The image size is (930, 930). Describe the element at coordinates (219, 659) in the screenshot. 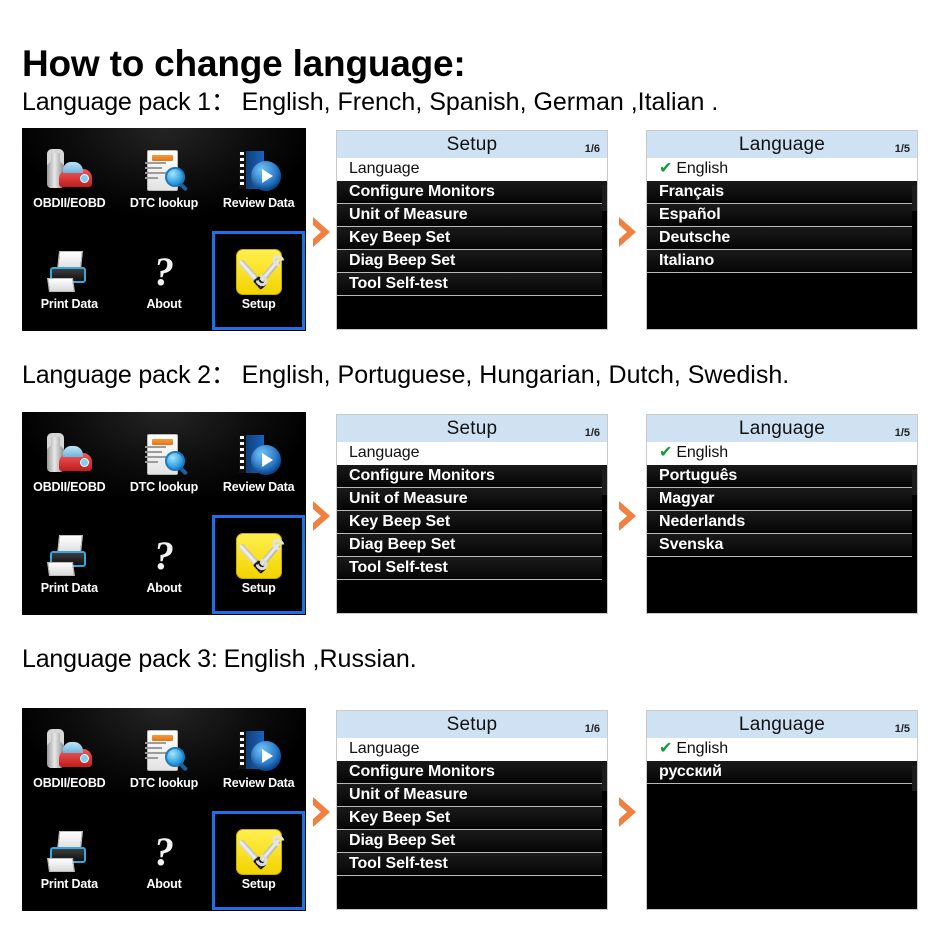

I see `pack-3-heading: Language pack 3: English ,Russian.` at that location.